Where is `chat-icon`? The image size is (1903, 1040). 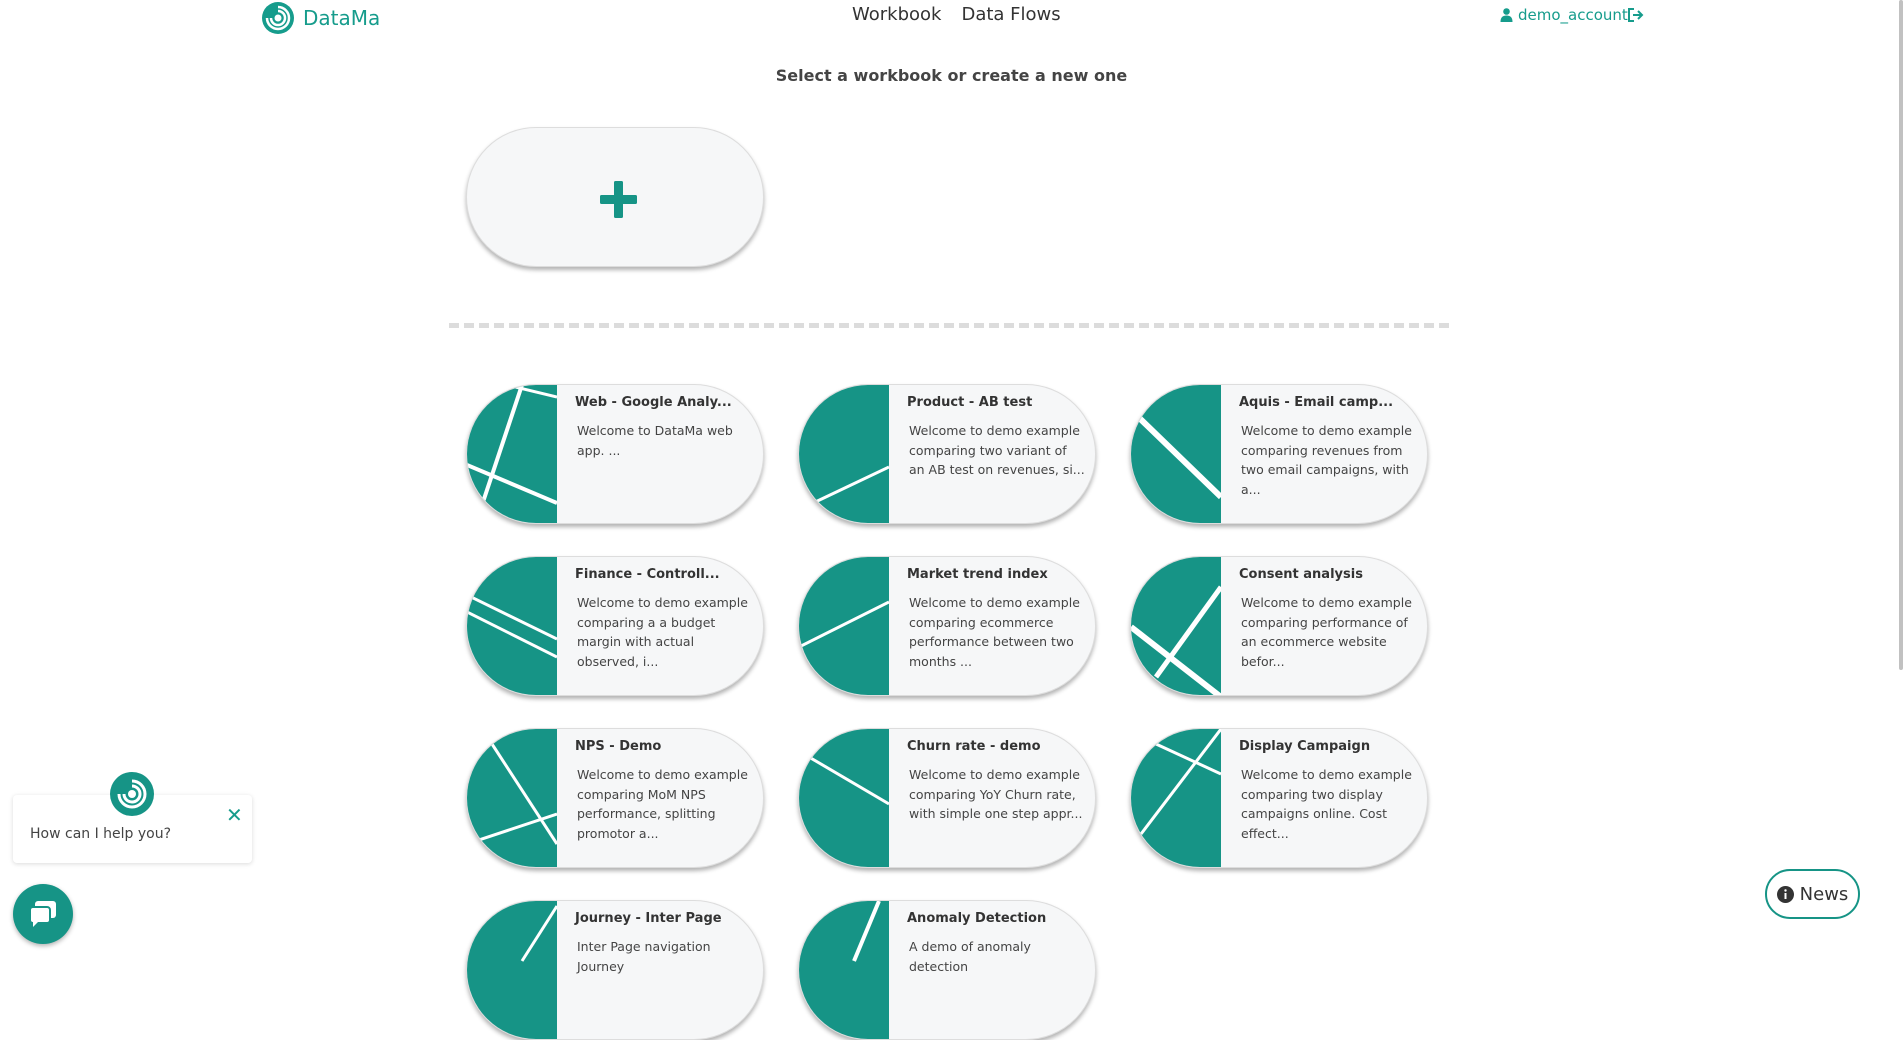
chat-icon is located at coordinates (42, 914).